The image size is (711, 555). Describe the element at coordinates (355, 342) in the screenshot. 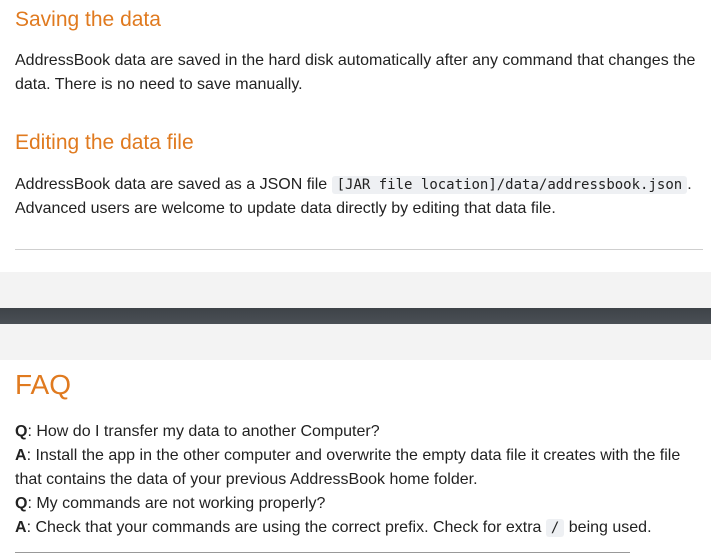

I see `page-gap-bottom` at that location.